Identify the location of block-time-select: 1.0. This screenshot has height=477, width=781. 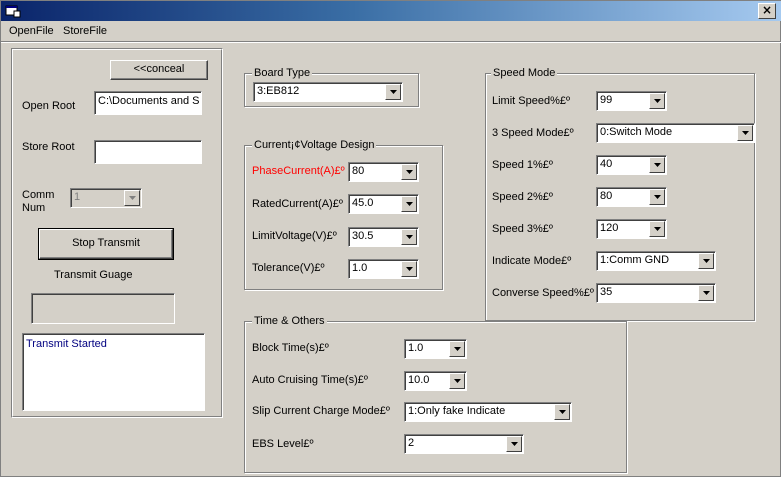
(435, 349).